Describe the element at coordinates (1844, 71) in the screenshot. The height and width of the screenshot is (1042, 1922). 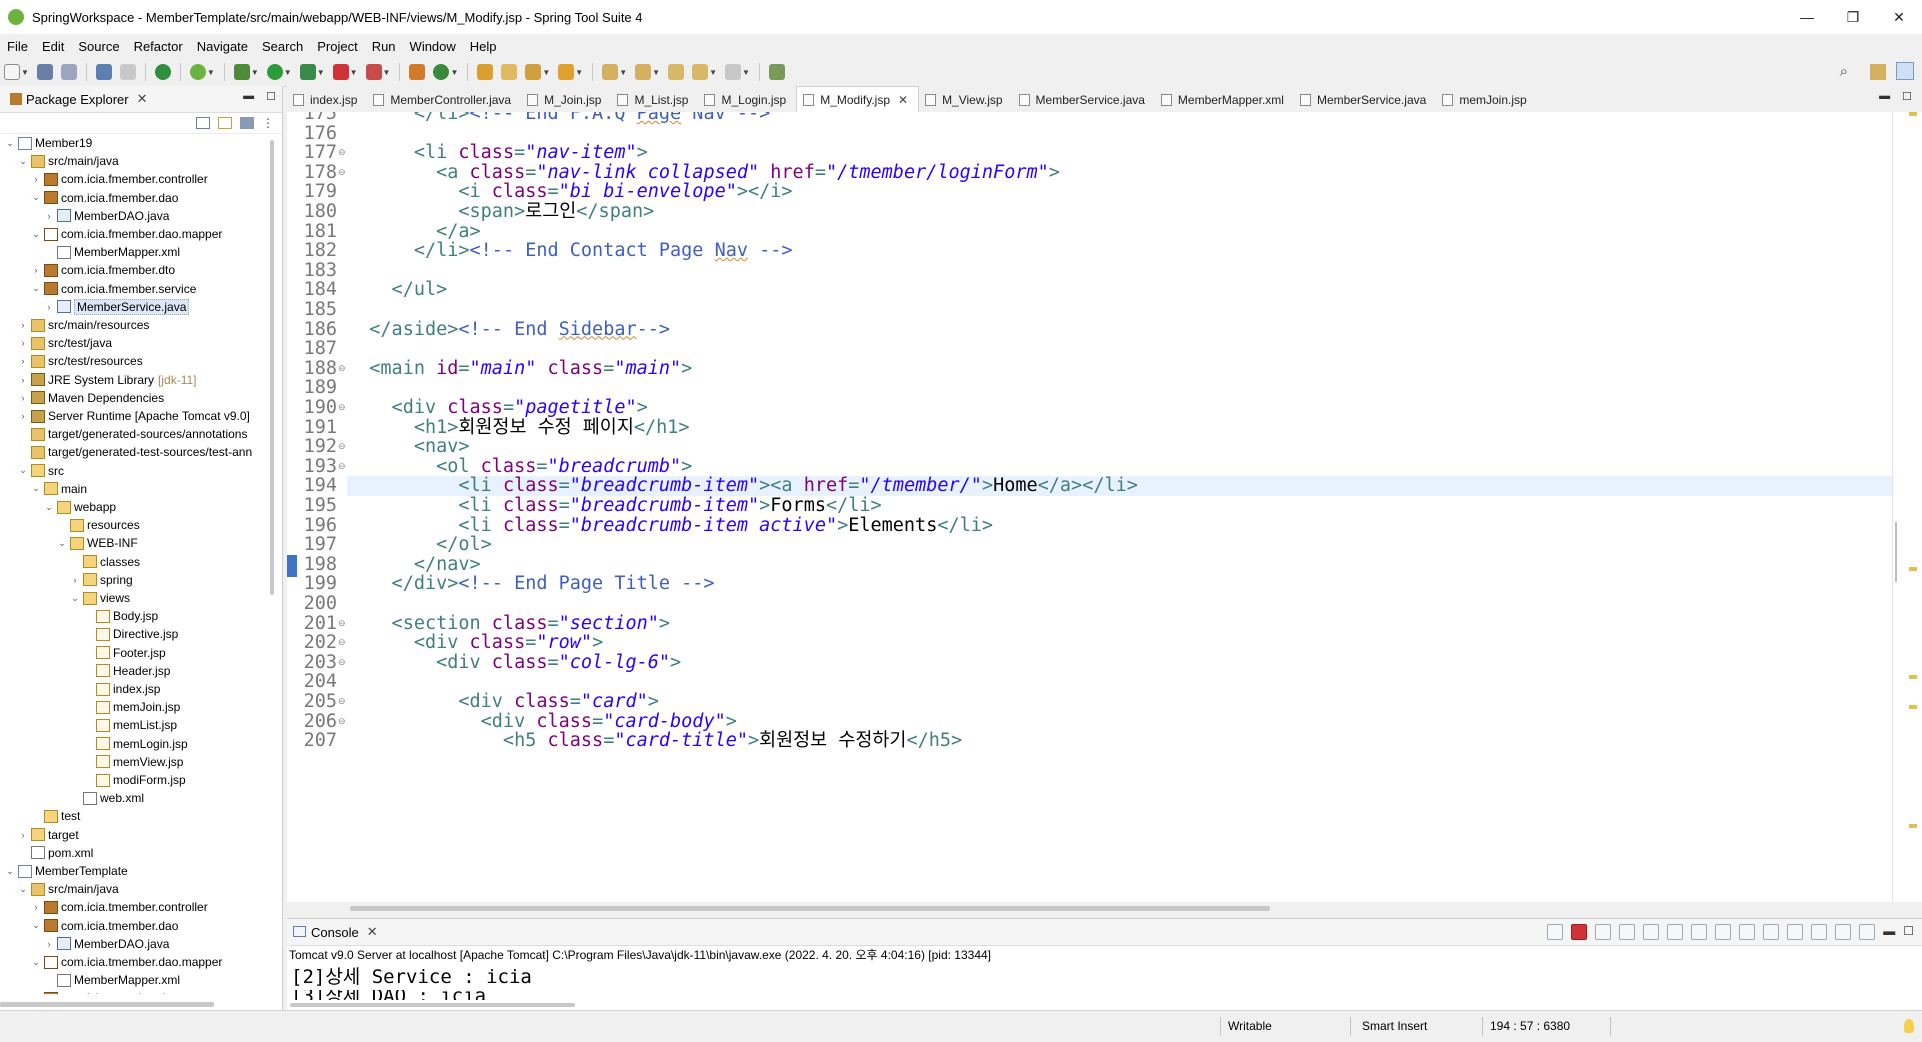
I see `search-icon: ⌕` at that location.